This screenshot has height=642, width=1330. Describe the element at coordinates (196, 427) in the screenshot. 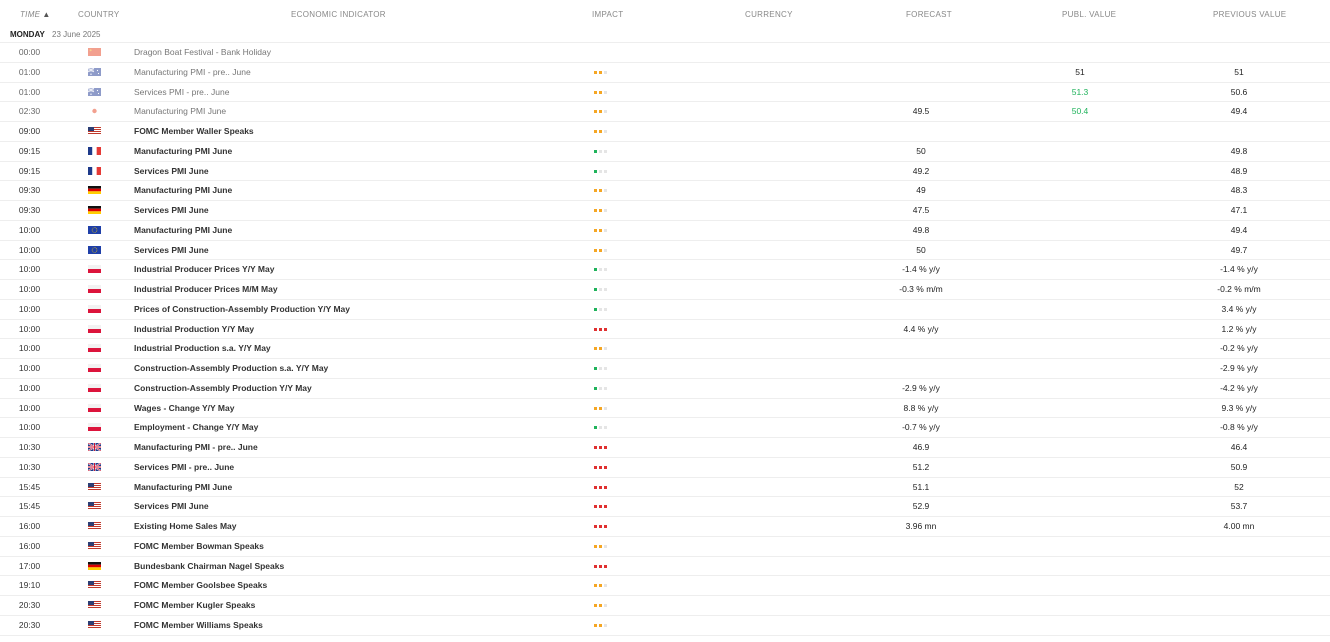

I see `event-indicator-name: Employment - Change Y/Y May` at that location.